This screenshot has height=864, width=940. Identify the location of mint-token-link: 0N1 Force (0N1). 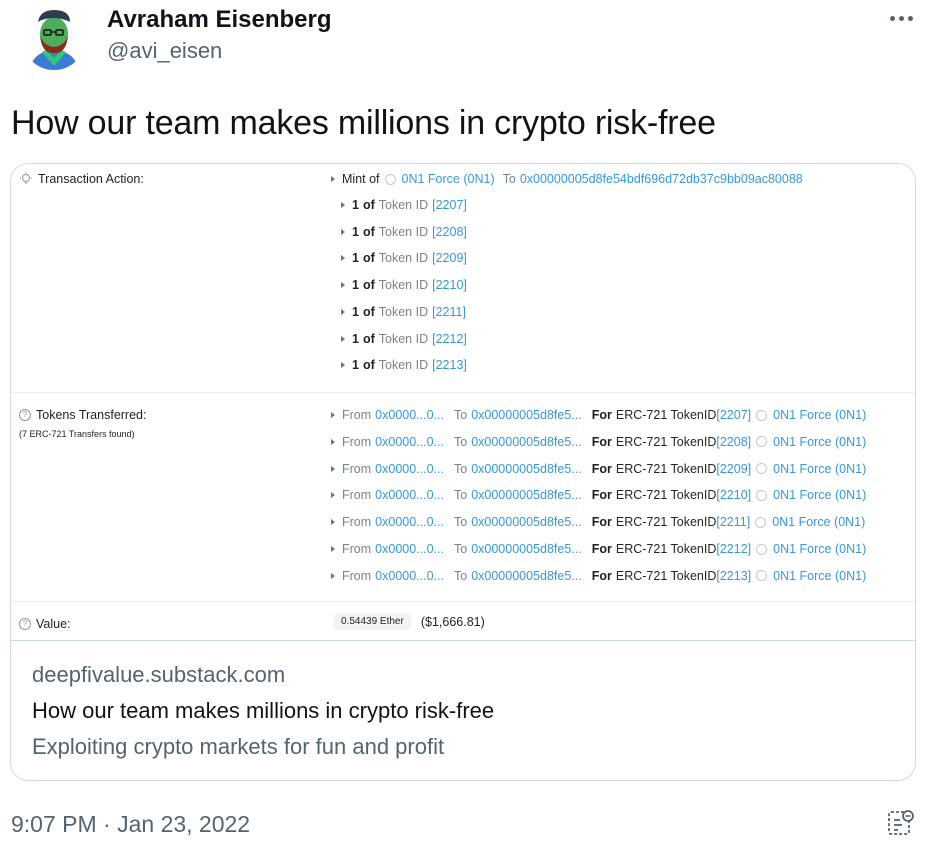
(448, 179).